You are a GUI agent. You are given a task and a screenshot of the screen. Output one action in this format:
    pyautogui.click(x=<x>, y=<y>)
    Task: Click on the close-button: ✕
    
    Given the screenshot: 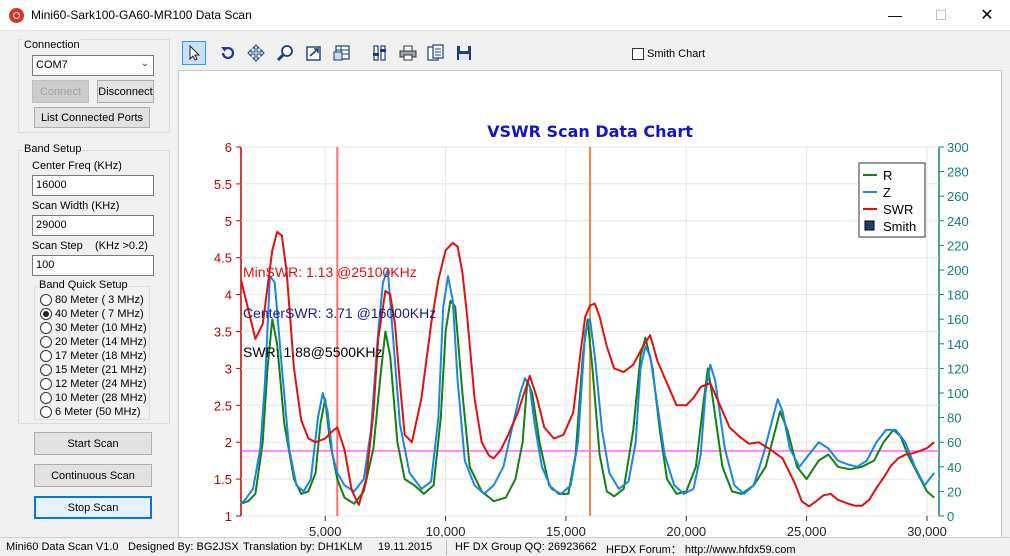 What is the action you would take?
    pyautogui.click(x=987, y=15)
    